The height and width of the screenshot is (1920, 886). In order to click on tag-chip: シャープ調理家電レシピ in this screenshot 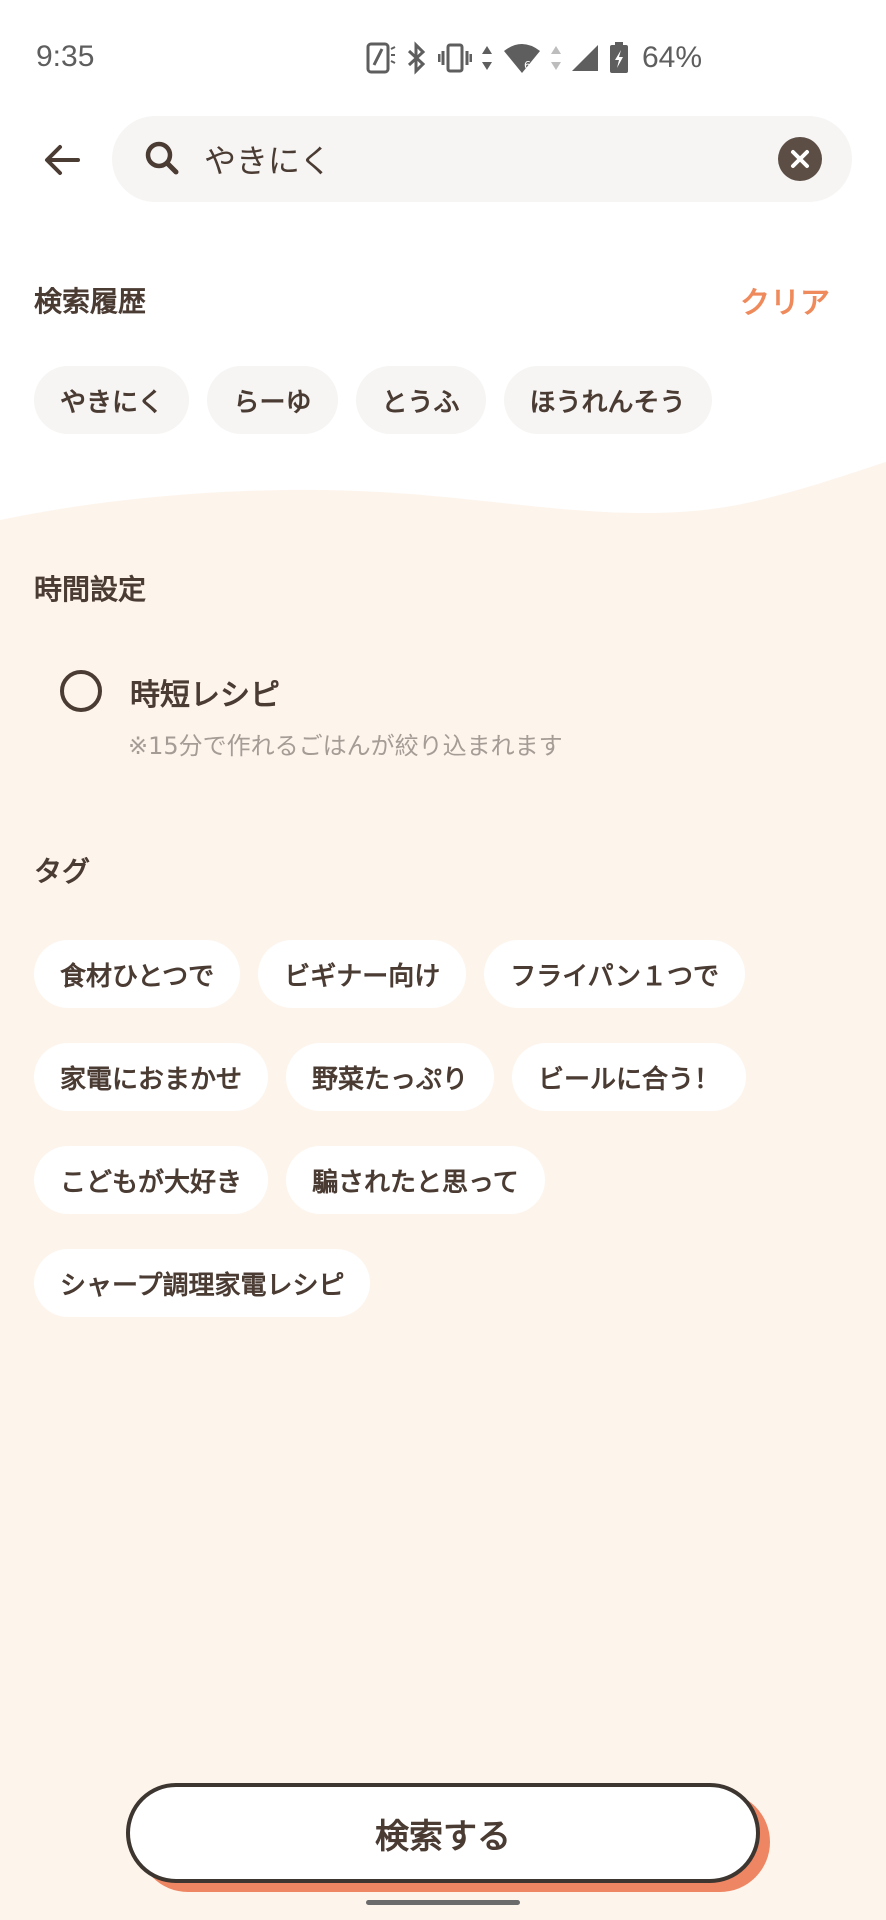, I will do `click(202, 1283)`.